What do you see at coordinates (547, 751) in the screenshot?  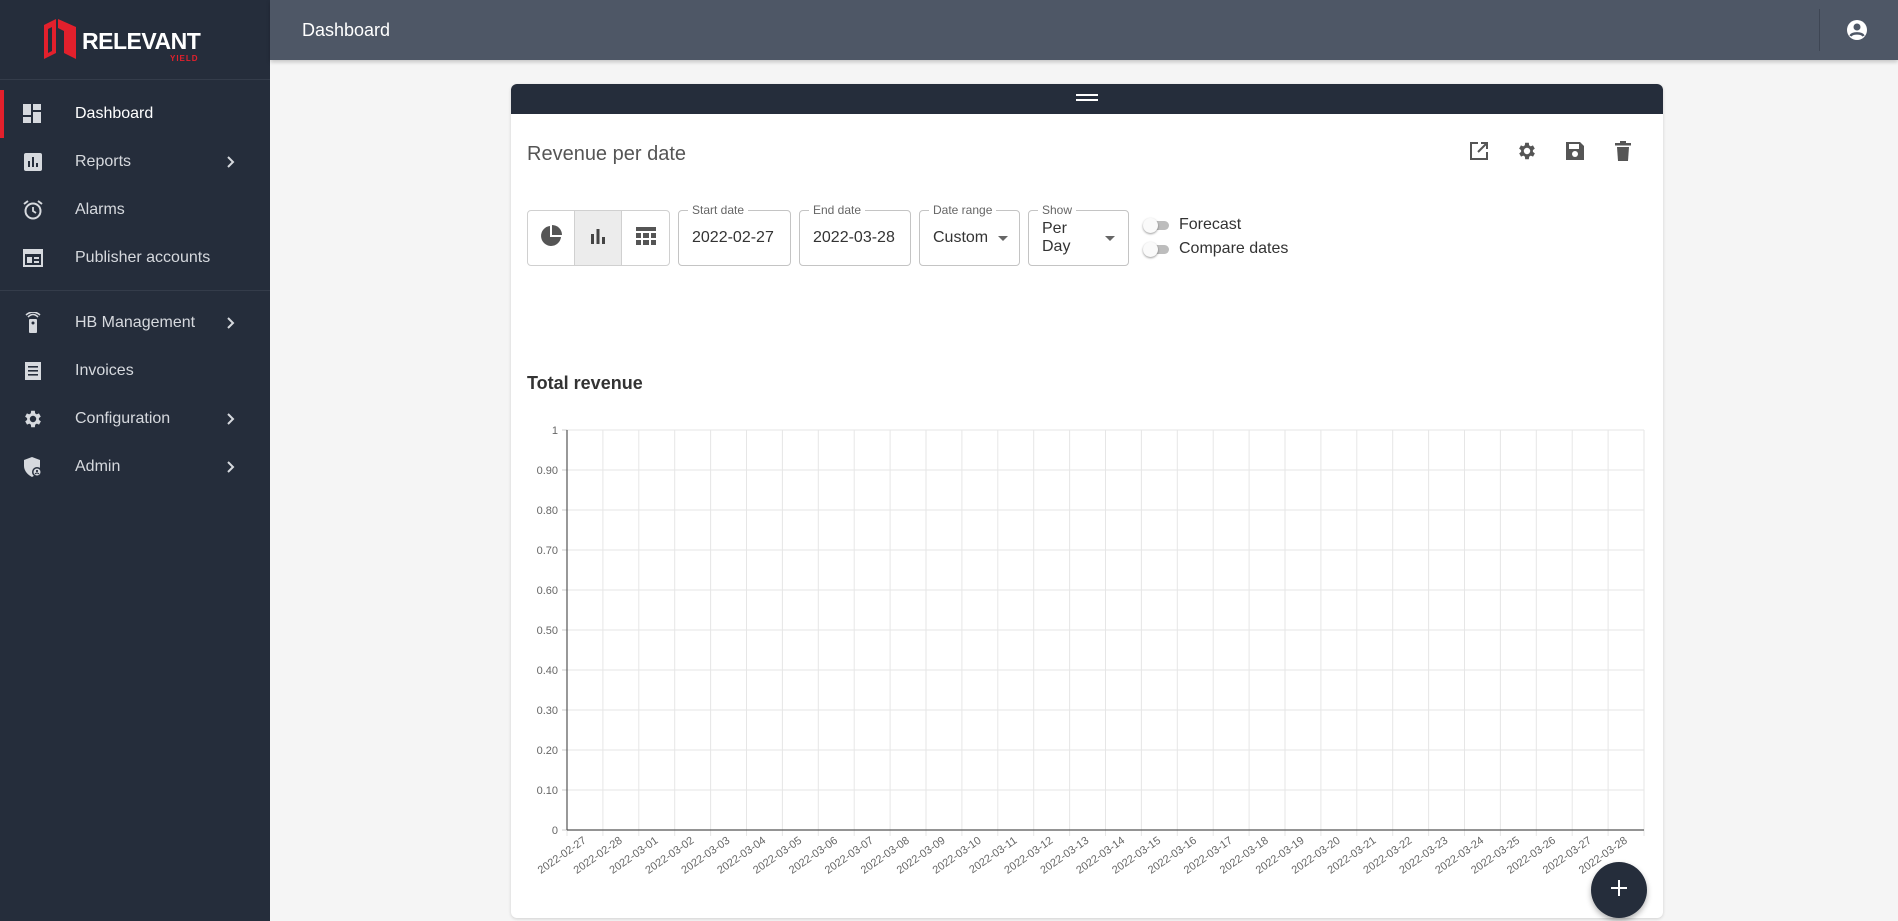 I see `y-tick-label: 0.20` at bounding box center [547, 751].